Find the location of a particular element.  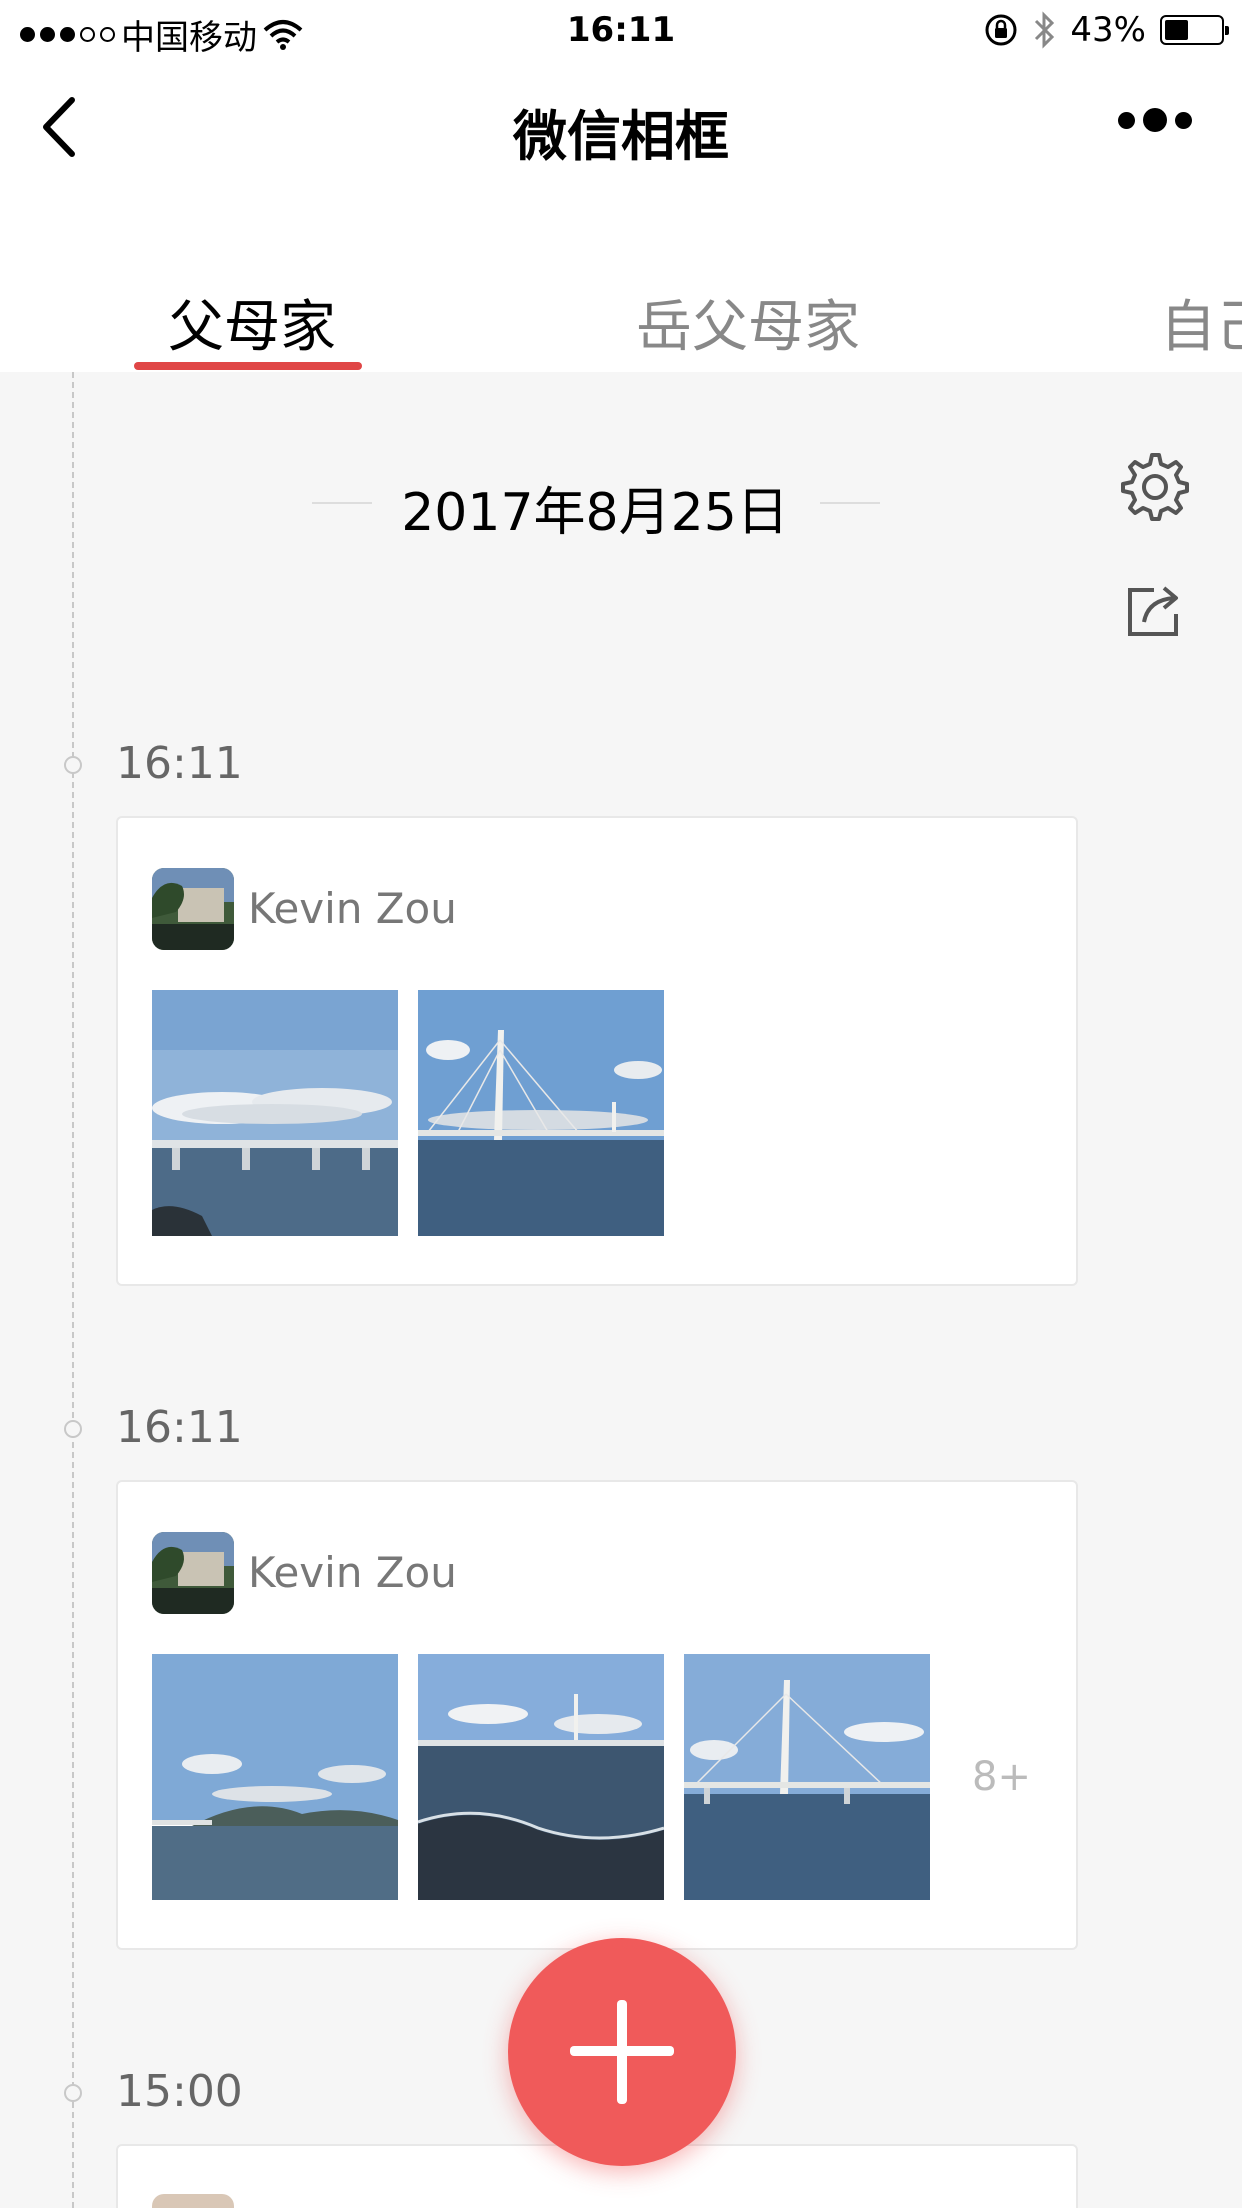

tab-own-home: 自己 is located at coordinates (1201, 322).